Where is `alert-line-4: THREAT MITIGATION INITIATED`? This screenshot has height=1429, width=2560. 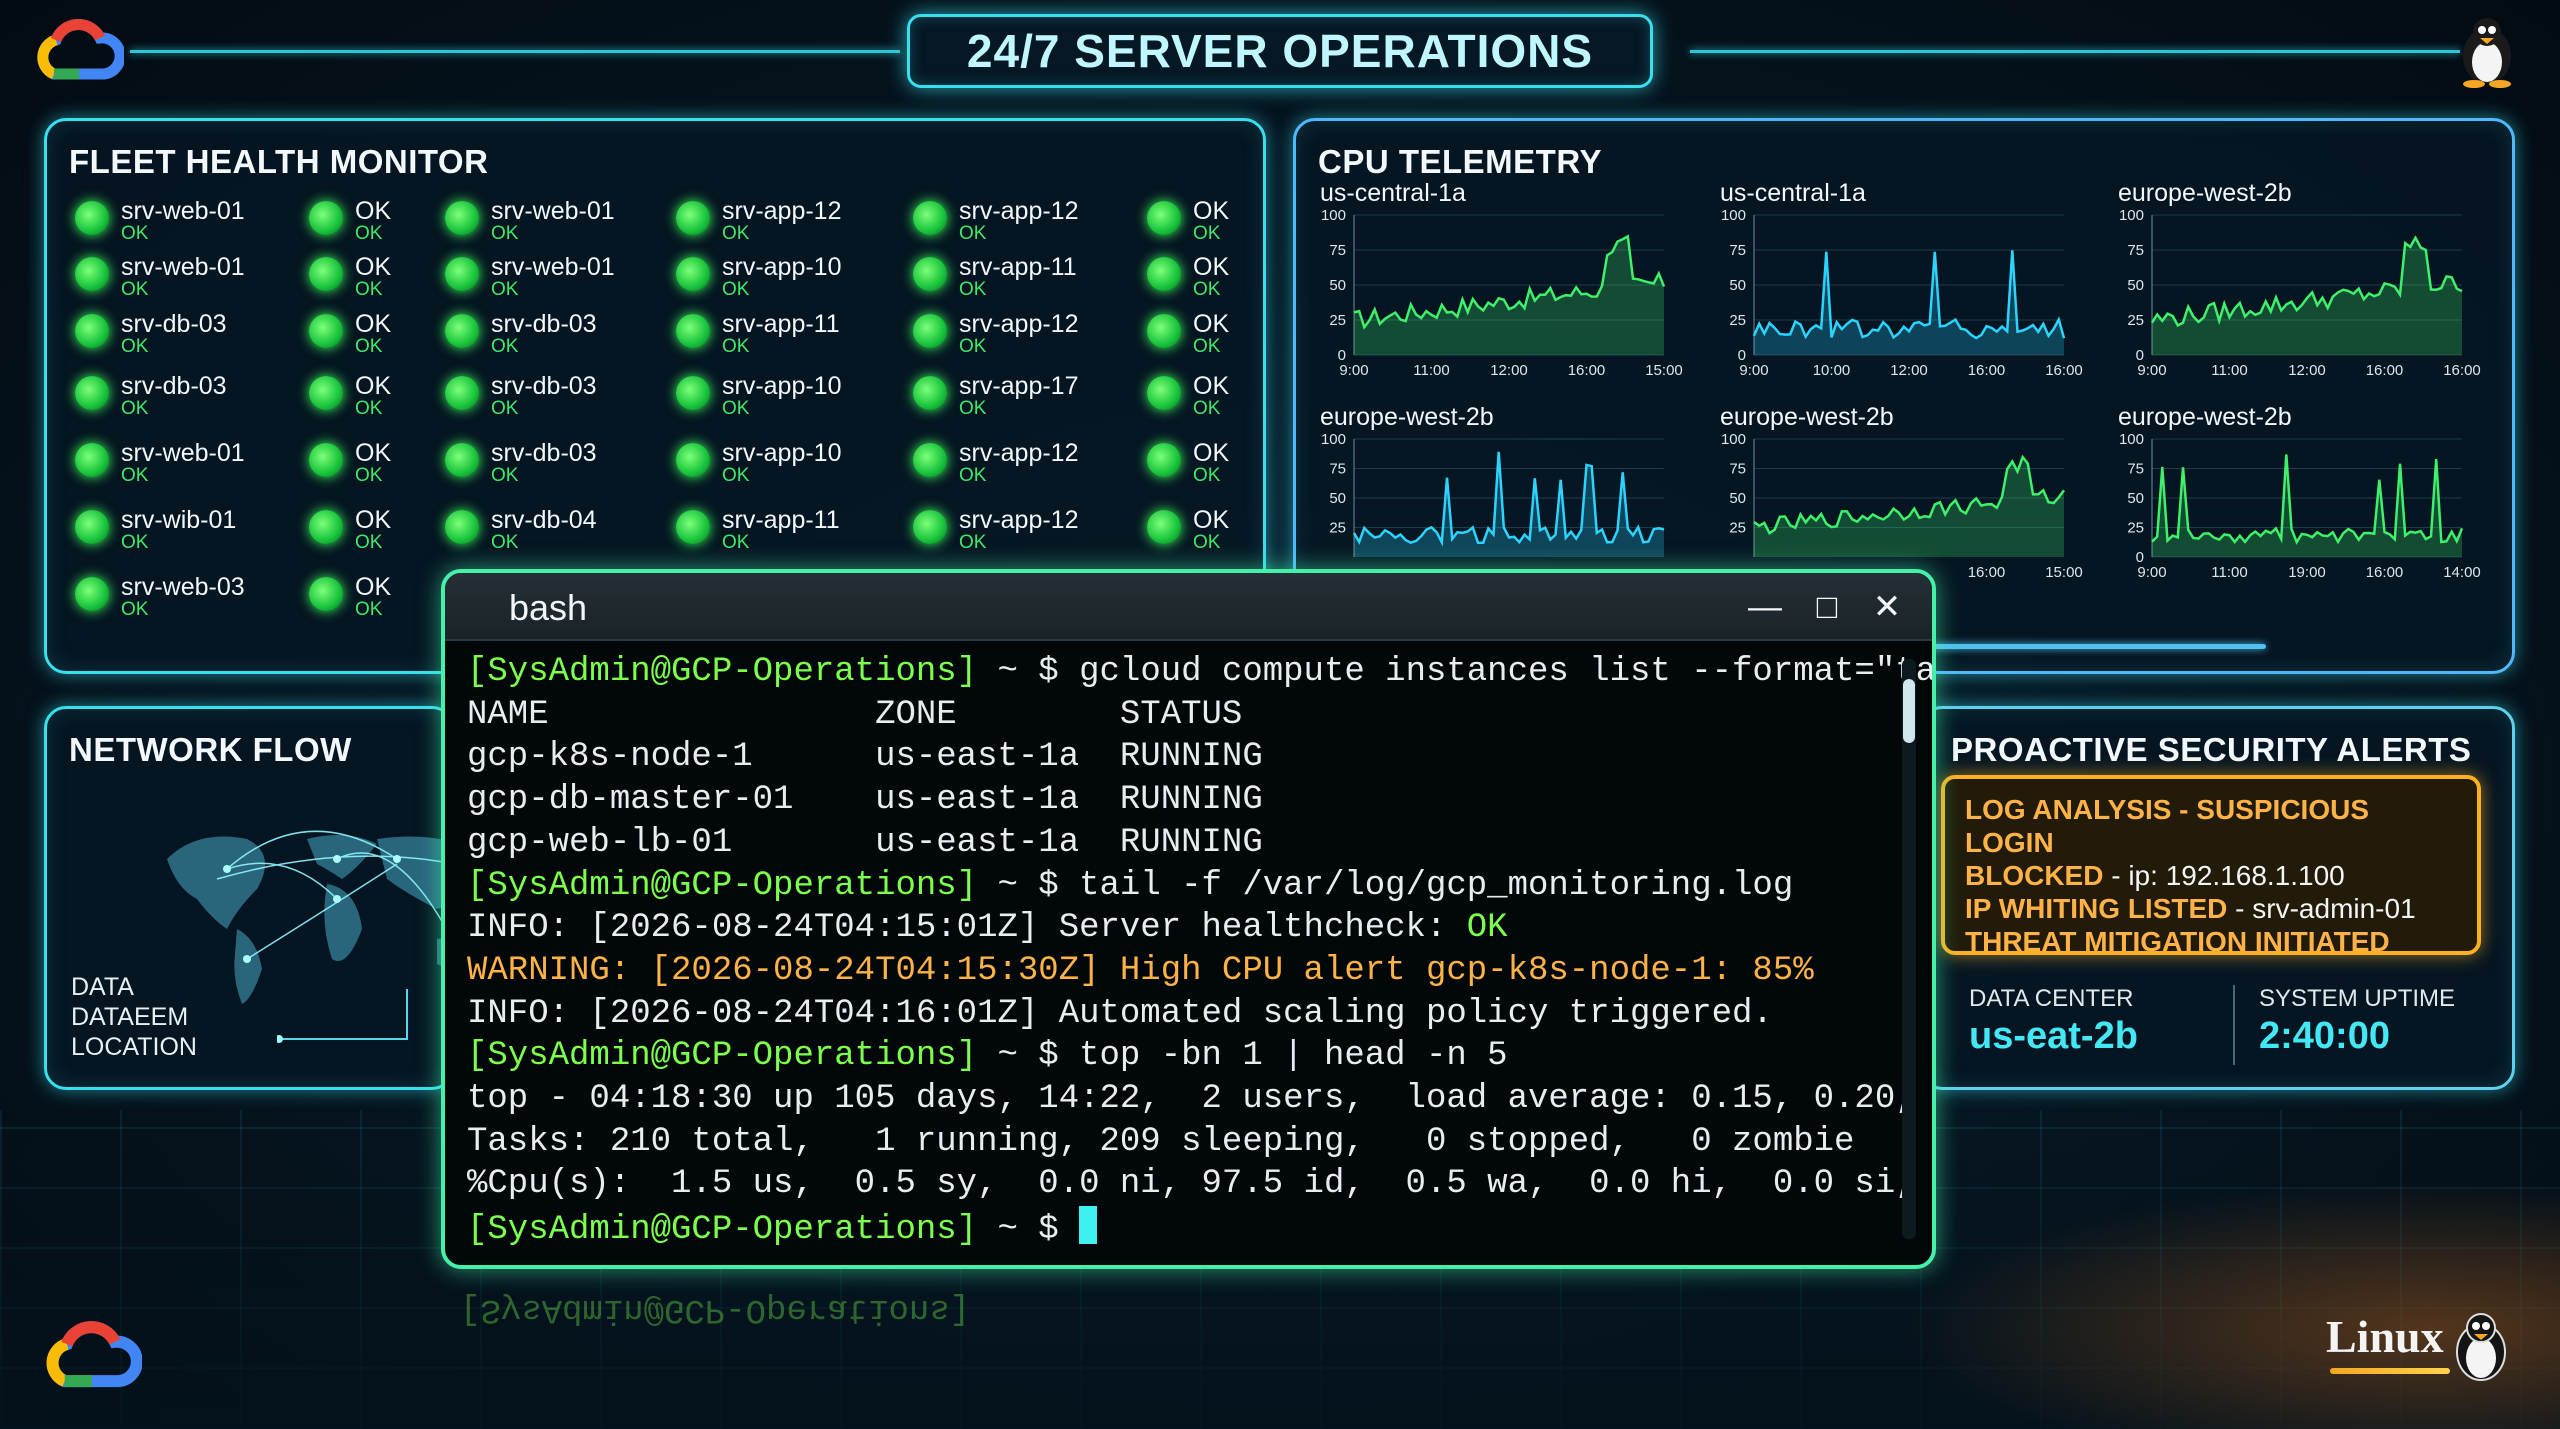
alert-line-4: THREAT MITIGATION INITIATED is located at coordinates (2177, 941).